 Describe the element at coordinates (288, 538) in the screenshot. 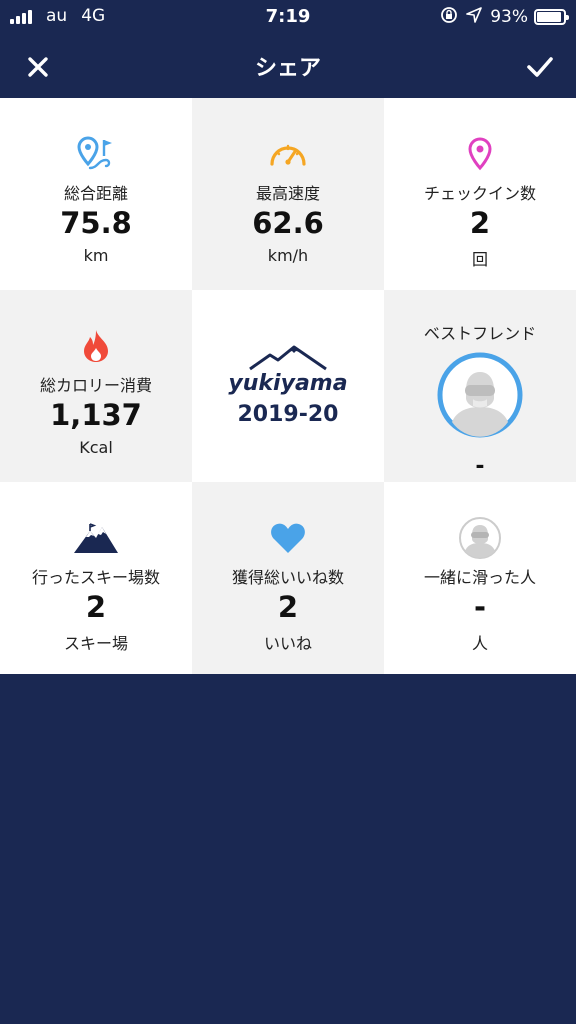

I see `heart-icon` at that location.